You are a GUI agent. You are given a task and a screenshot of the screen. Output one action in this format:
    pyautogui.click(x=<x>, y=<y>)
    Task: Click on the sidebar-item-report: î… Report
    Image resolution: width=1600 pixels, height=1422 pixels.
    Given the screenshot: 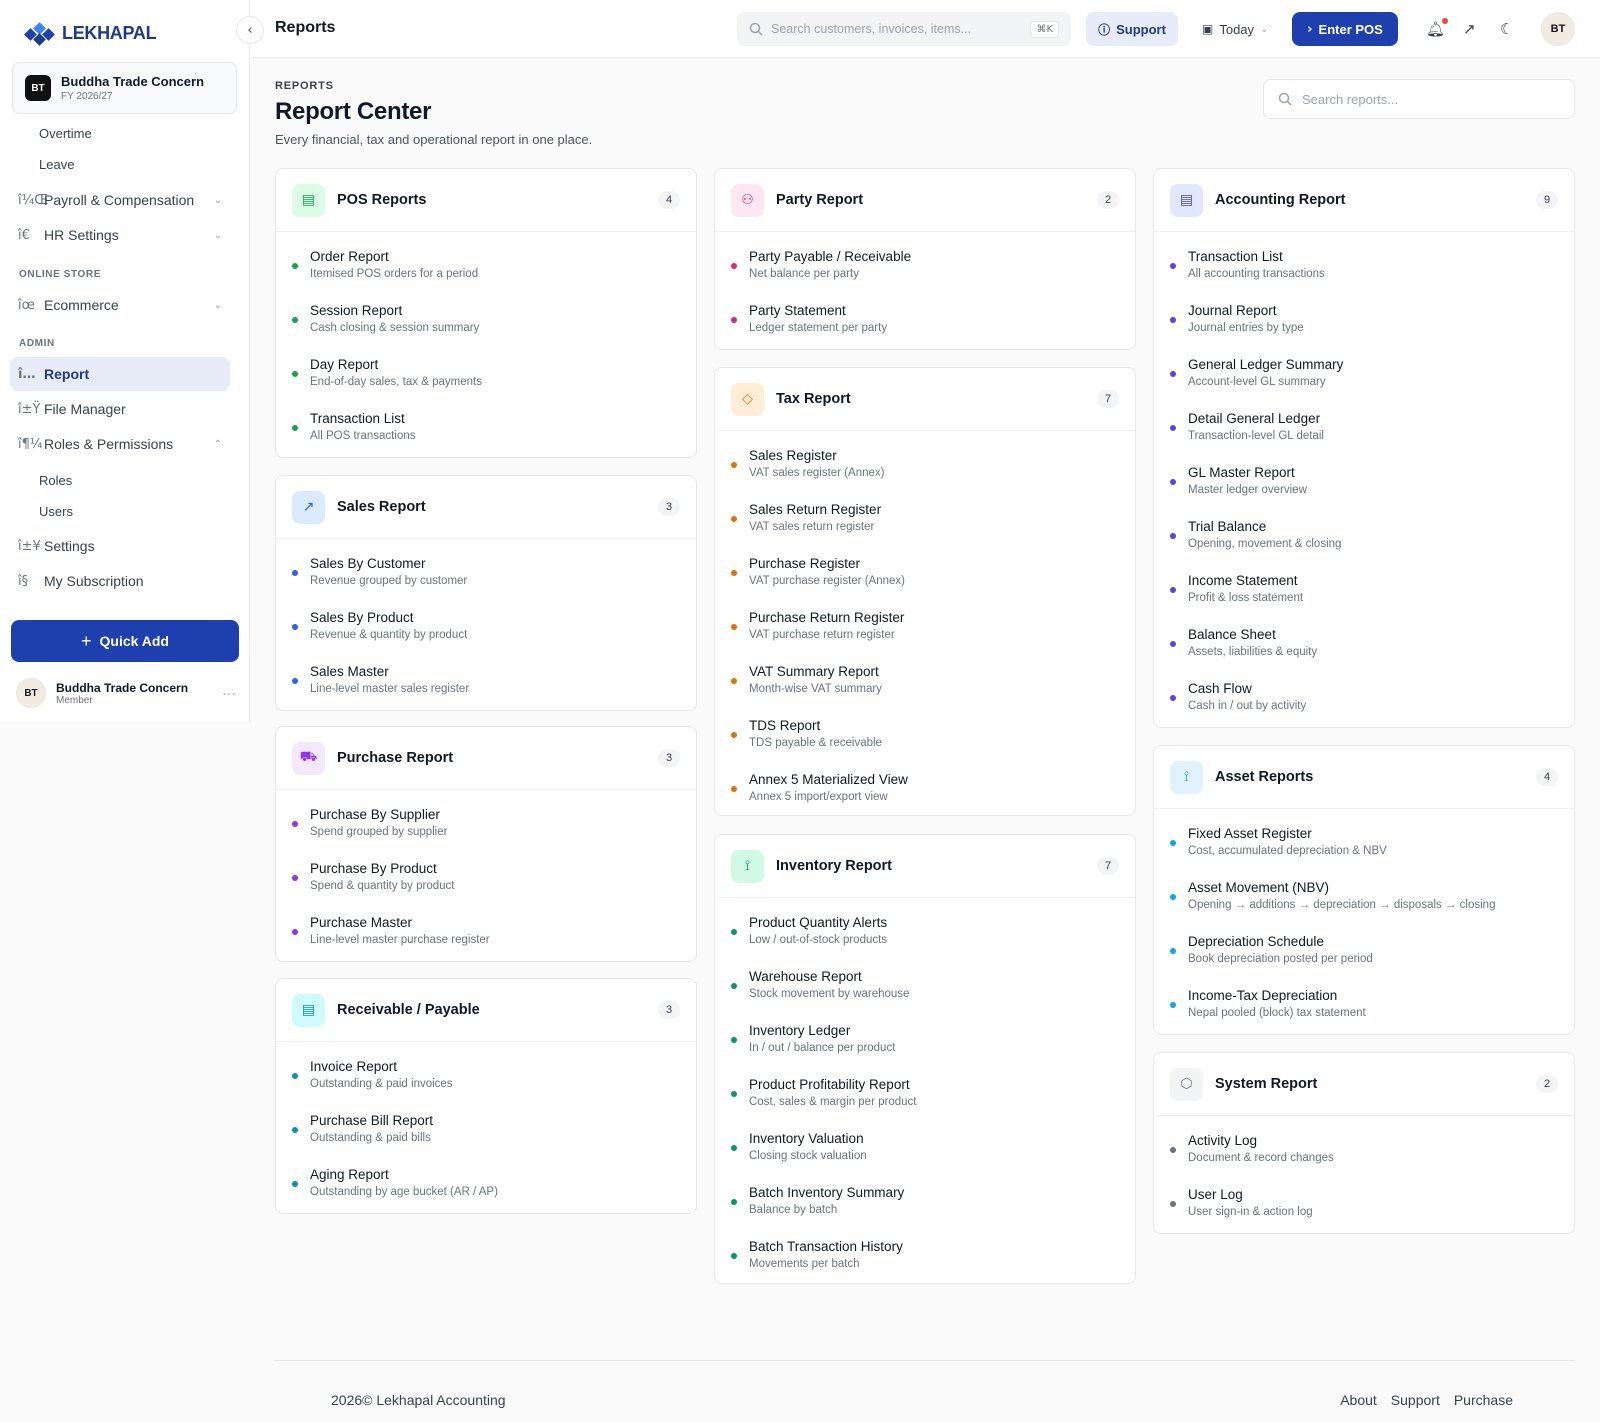 What is the action you would take?
    pyautogui.click(x=120, y=374)
    